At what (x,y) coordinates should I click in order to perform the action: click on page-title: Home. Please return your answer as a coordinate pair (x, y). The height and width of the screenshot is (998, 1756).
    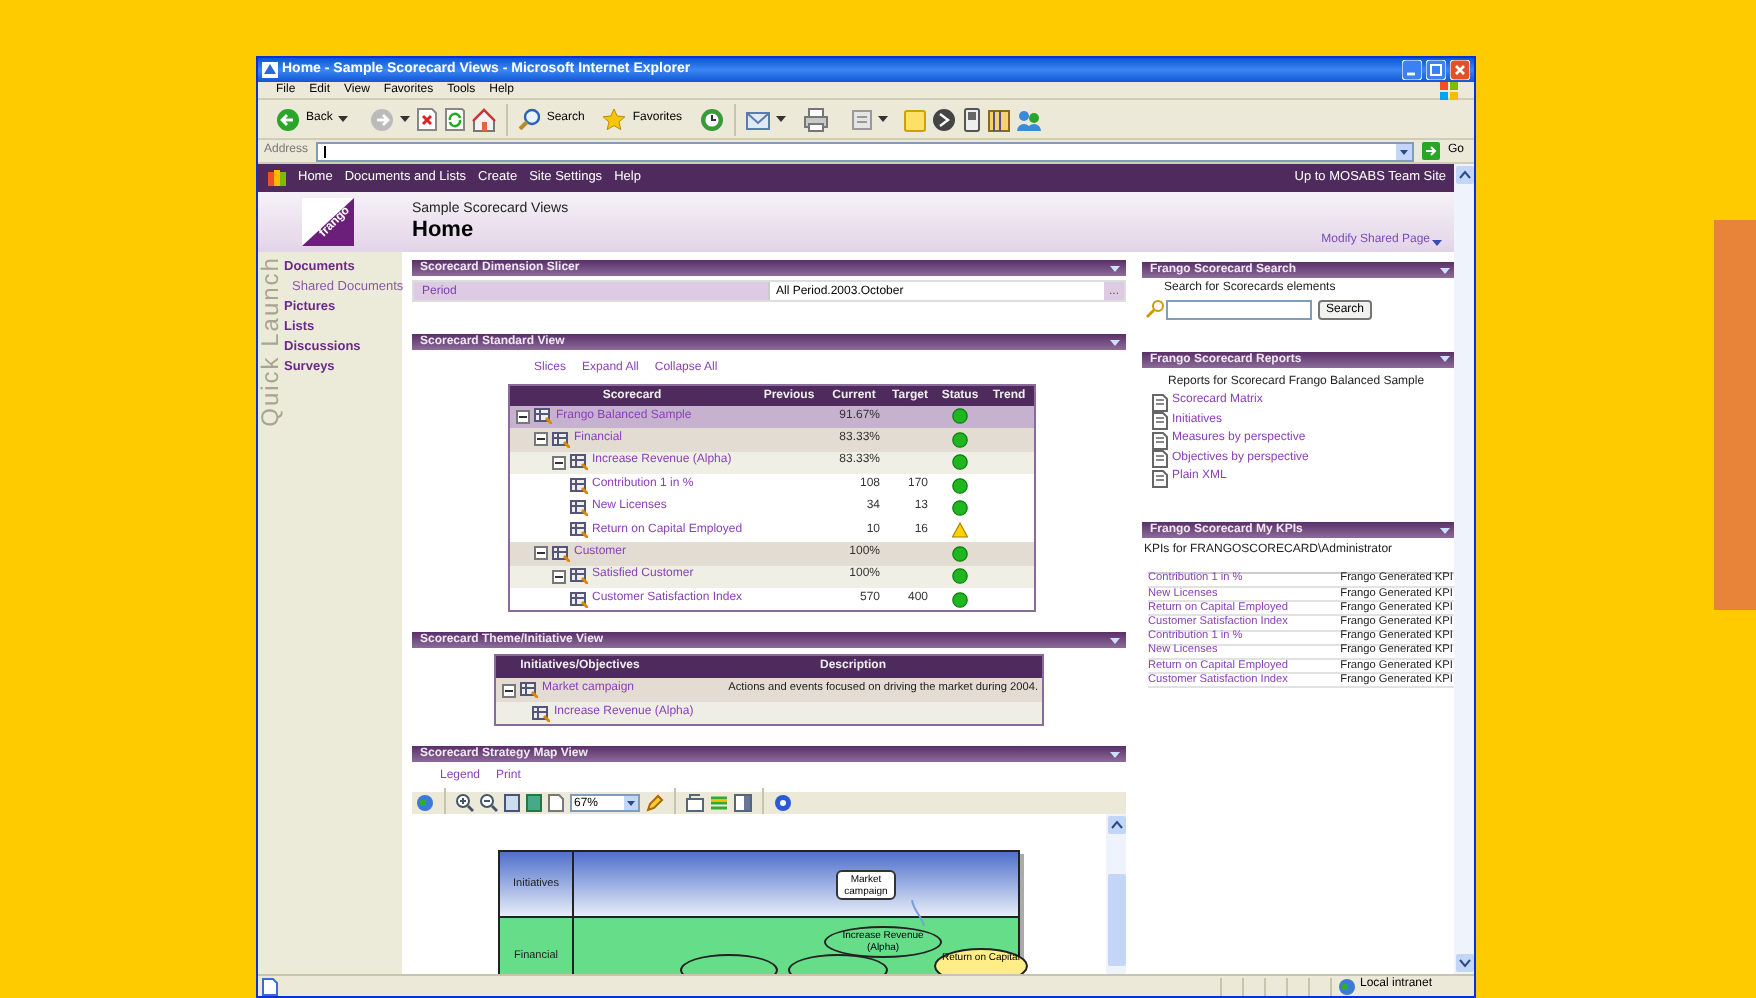
    Looking at the image, I should click on (444, 230).